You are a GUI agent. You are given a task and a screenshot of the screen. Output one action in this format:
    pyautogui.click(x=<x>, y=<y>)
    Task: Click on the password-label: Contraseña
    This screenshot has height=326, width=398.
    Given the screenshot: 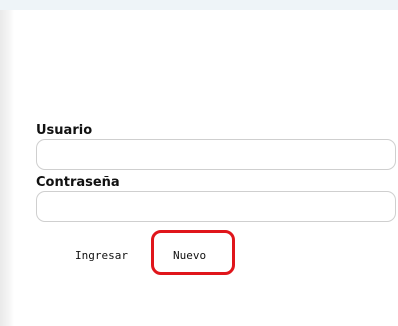 What is the action you would take?
    pyautogui.click(x=78, y=182)
    